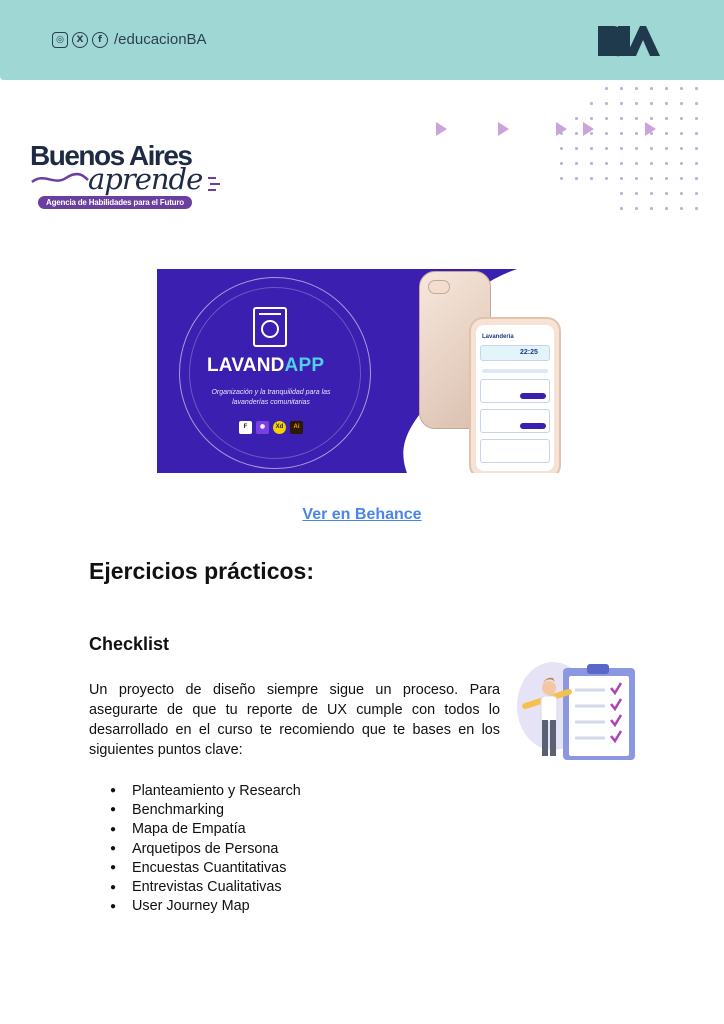  I want to click on illustrator-icon: Ai, so click(296, 427).